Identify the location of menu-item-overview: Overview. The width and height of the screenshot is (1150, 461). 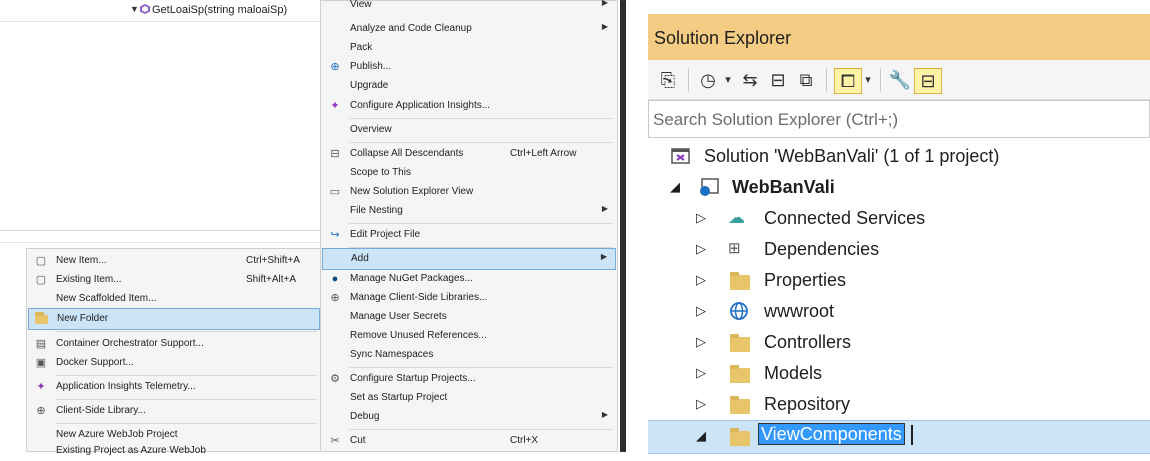
(469, 130).